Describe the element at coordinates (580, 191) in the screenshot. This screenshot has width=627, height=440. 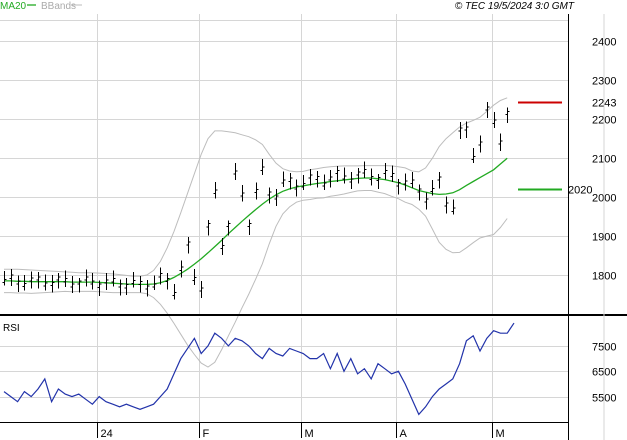
I see `support-label: 2020` at that location.